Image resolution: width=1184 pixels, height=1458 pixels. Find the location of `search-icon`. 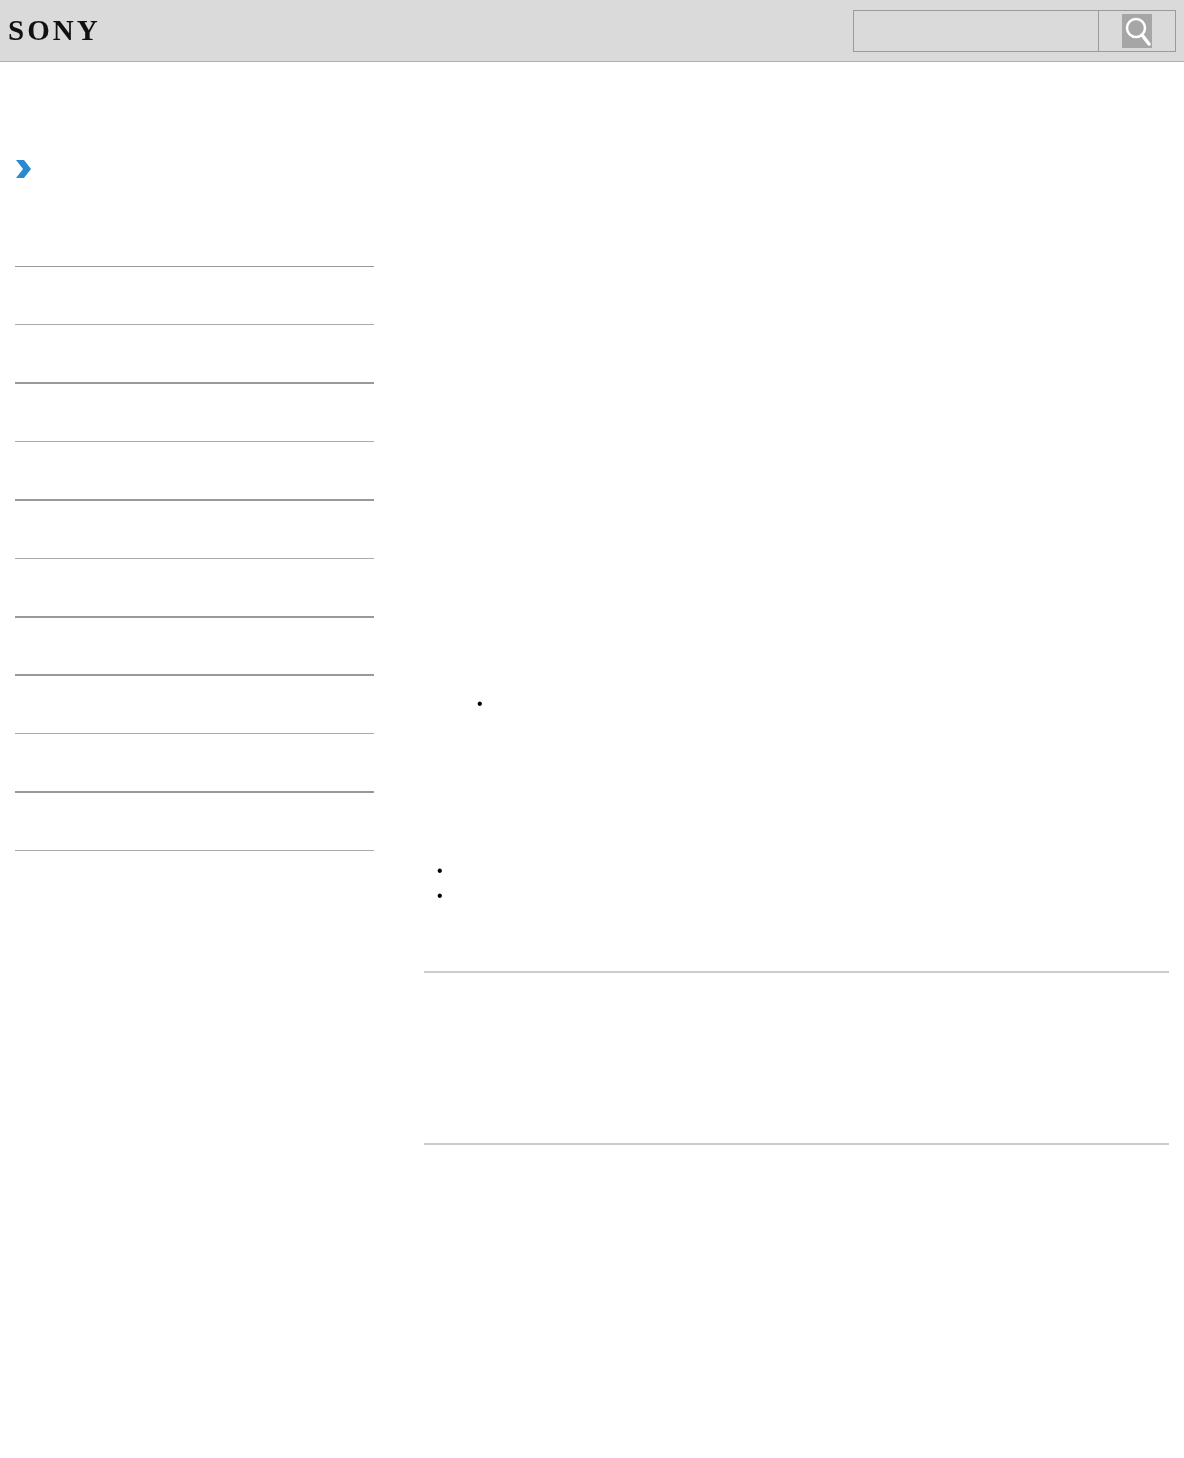

search-icon is located at coordinates (1137, 30).